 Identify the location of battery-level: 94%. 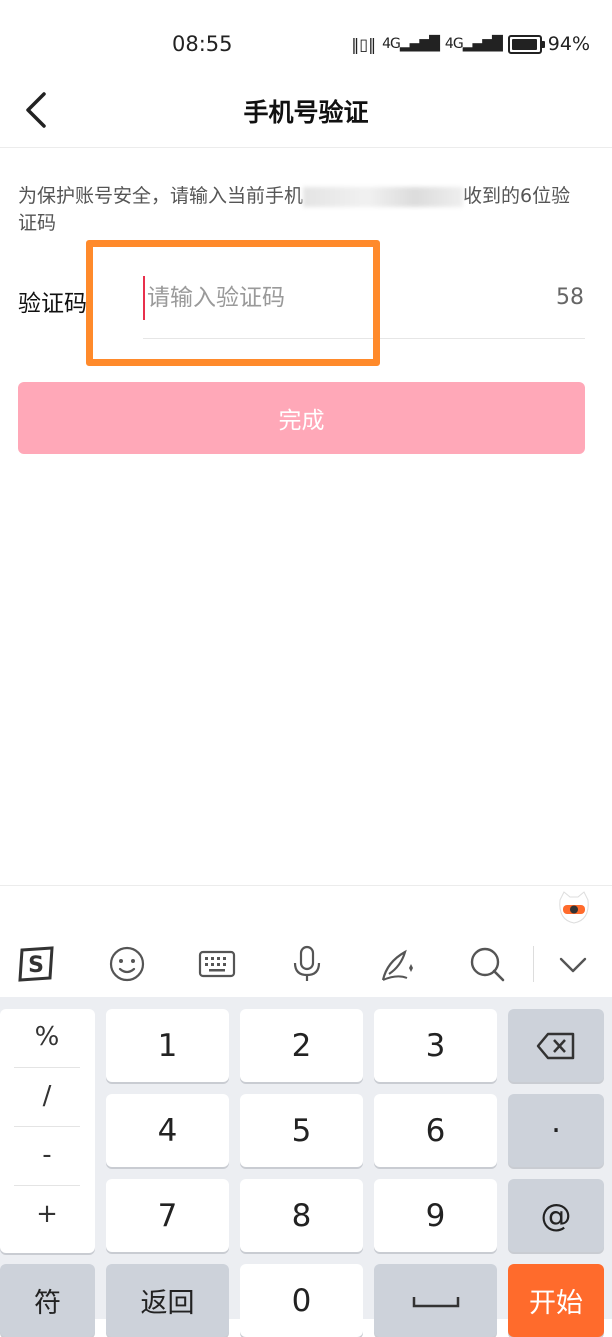
(568, 44).